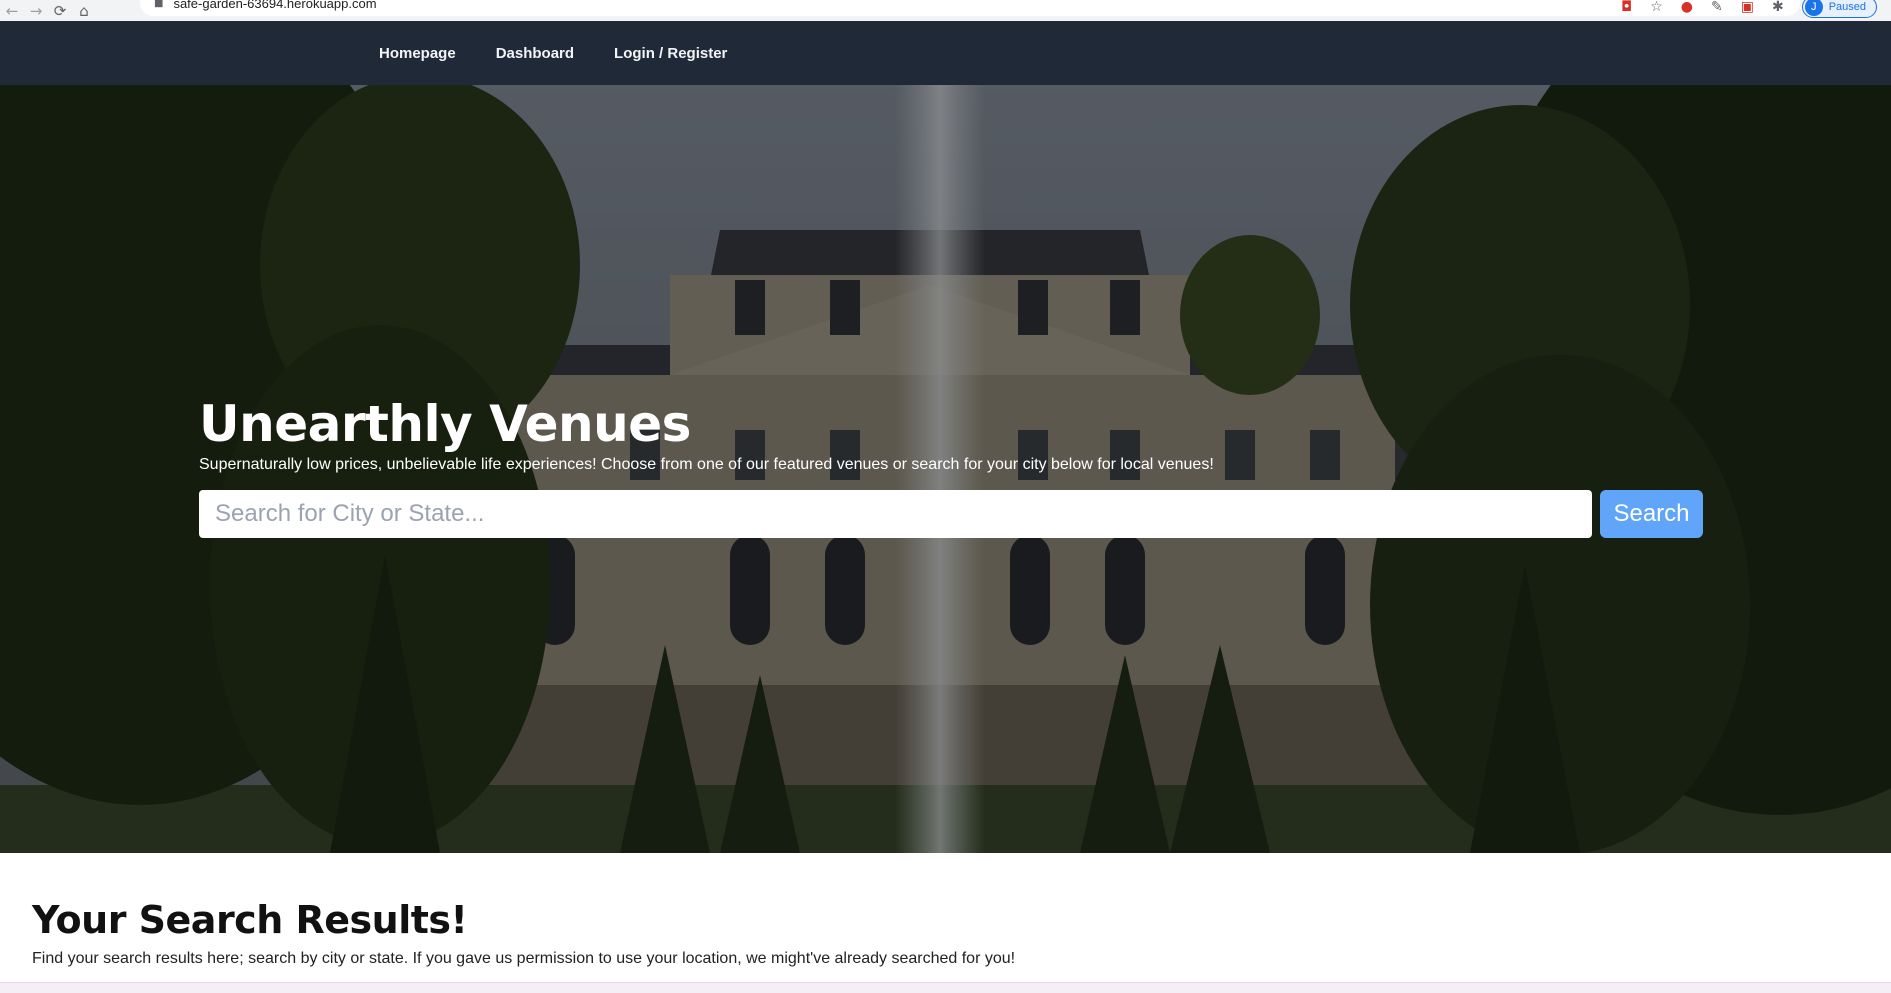 This screenshot has width=1891, height=993. What do you see at coordinates (274, 5) in the screenshot?
I see `url-text: safe-garden-63694.herokuapp.com` at bounding box center [274, 5].